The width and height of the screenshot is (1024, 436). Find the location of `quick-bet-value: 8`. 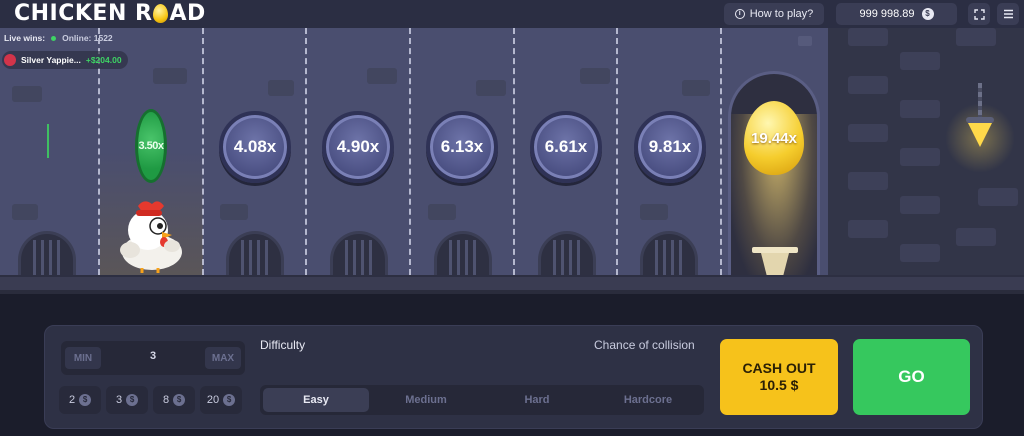

quick-bet-value: 8 is located at coordinates (166, 400).